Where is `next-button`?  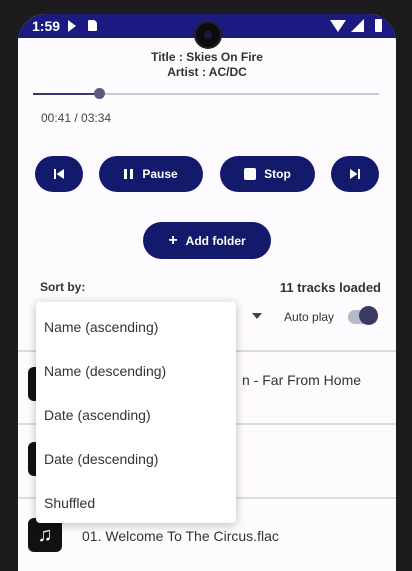 next-button is located at coordinates (355, 174).